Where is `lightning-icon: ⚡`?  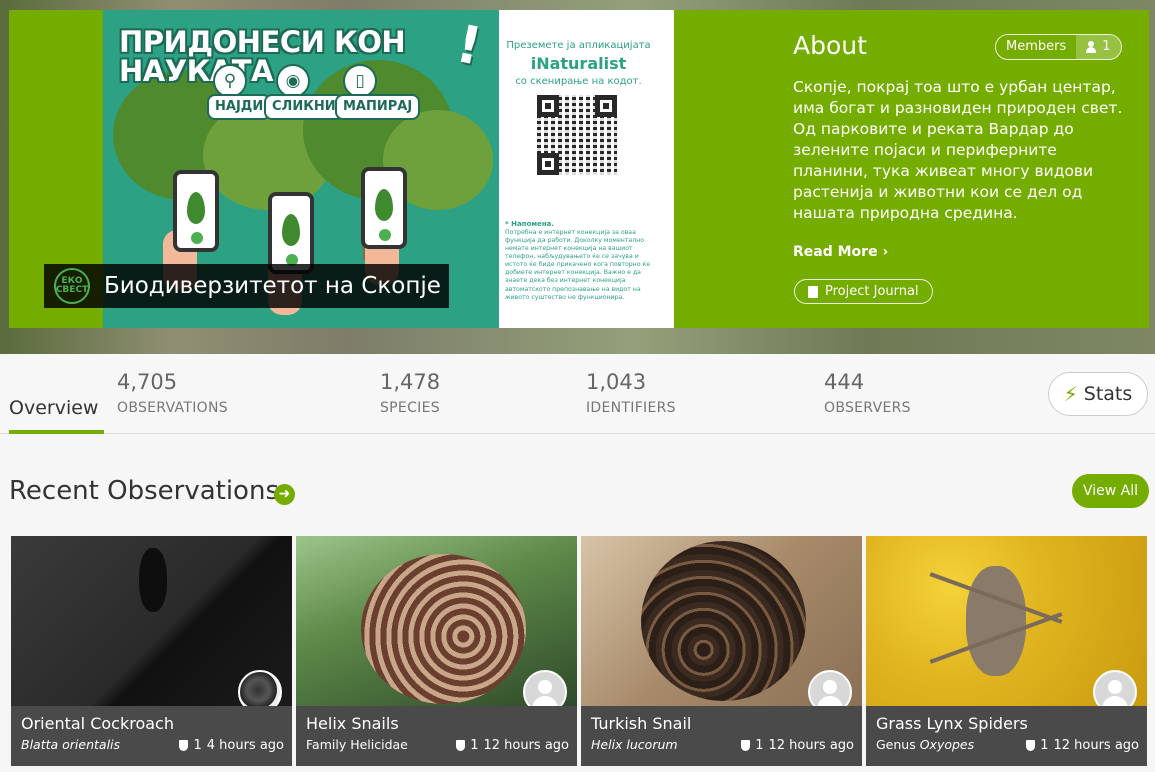 lightning-icon: ⚡ is located at coordinates (1070, 394).